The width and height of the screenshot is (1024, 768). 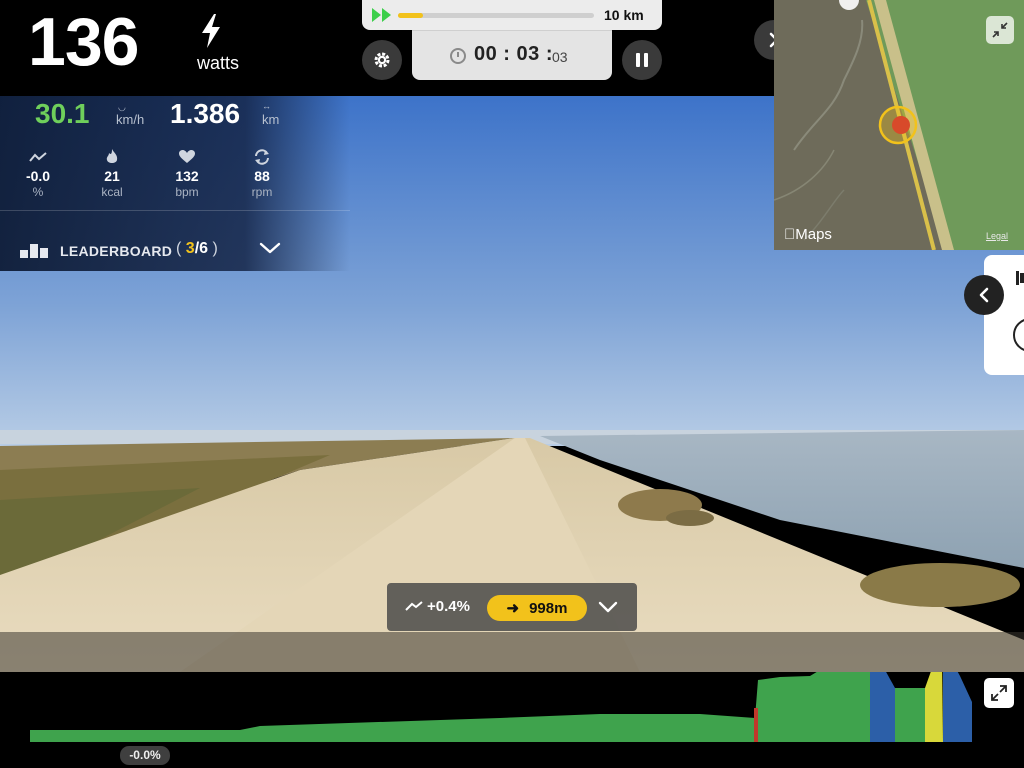 What do you see at coordinates (204, 248) in the screenshot?
I see `leaderboard-total: 6` at bounding box center [204, 248].